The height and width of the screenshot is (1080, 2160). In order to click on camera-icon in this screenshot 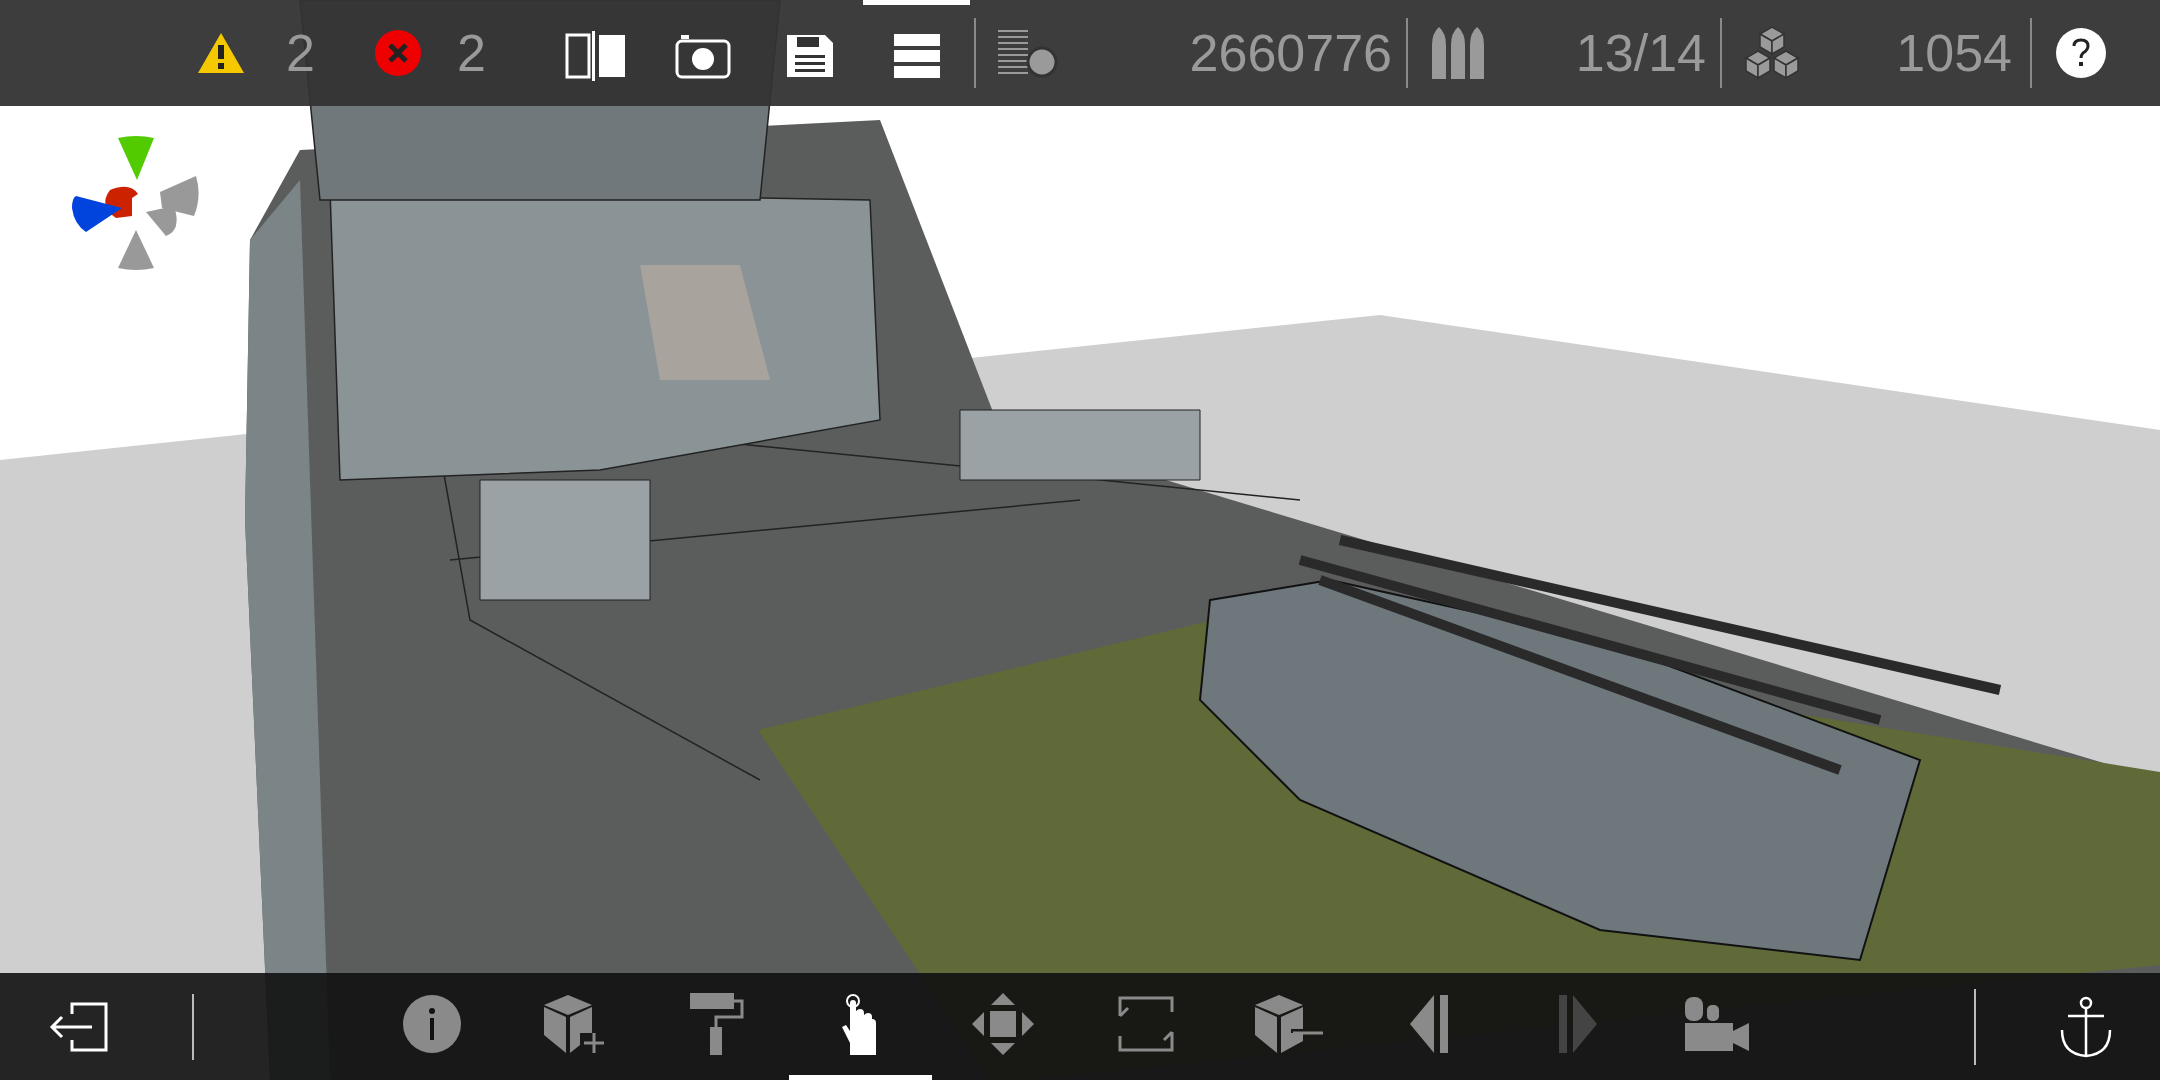, I will do `click(702, 55)`.